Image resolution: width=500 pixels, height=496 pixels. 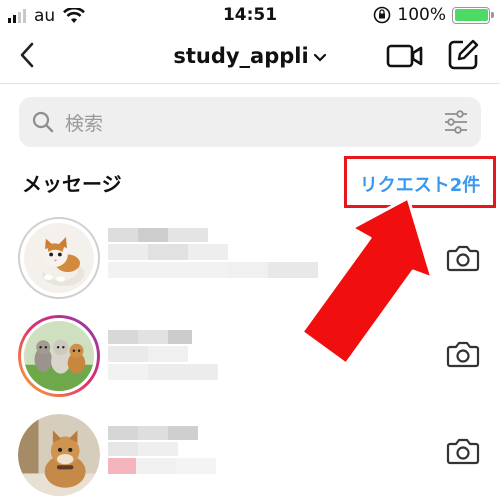 What do you see at coordinates (456, 122) in the screenshot?
I see `filter-sliders-icon` at bounding box center [456, 122].